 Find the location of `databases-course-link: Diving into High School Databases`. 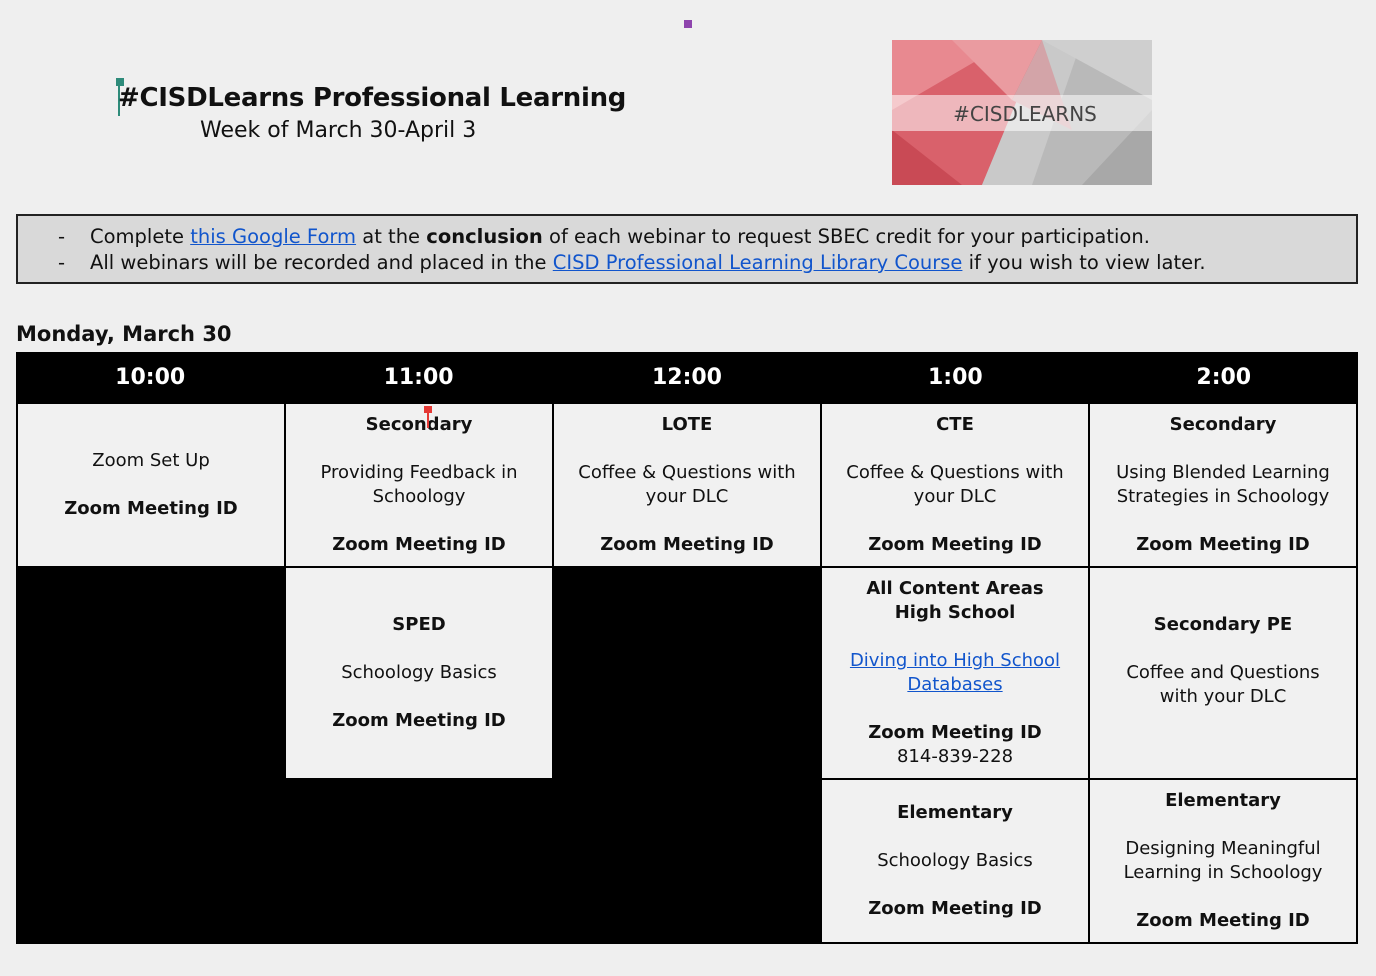

databases-course-link: Diving into High School Databases is located at coordinates (955, 673).